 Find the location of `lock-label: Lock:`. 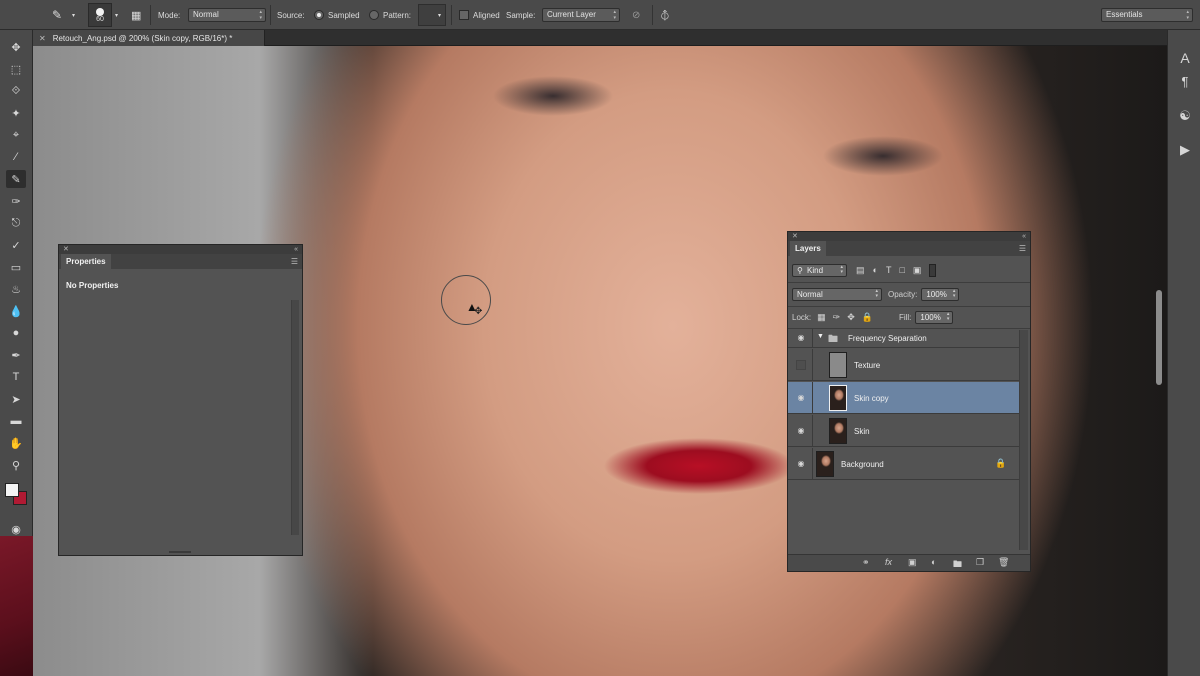

lock-label: Lock: is located at coordinates (802, 317).